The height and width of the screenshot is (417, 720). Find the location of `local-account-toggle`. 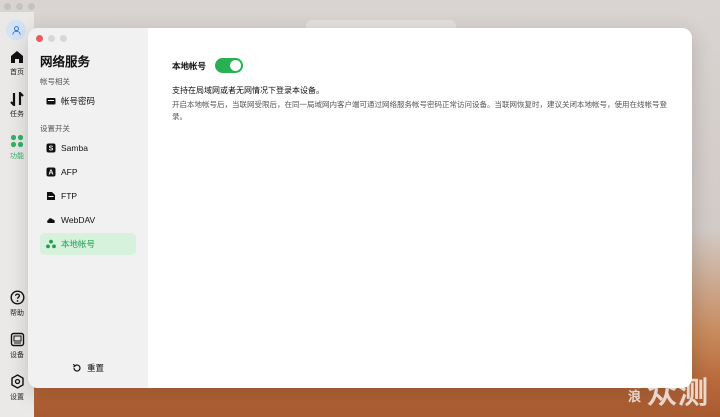

local-account-toggle is located at coordinates (229, 65).